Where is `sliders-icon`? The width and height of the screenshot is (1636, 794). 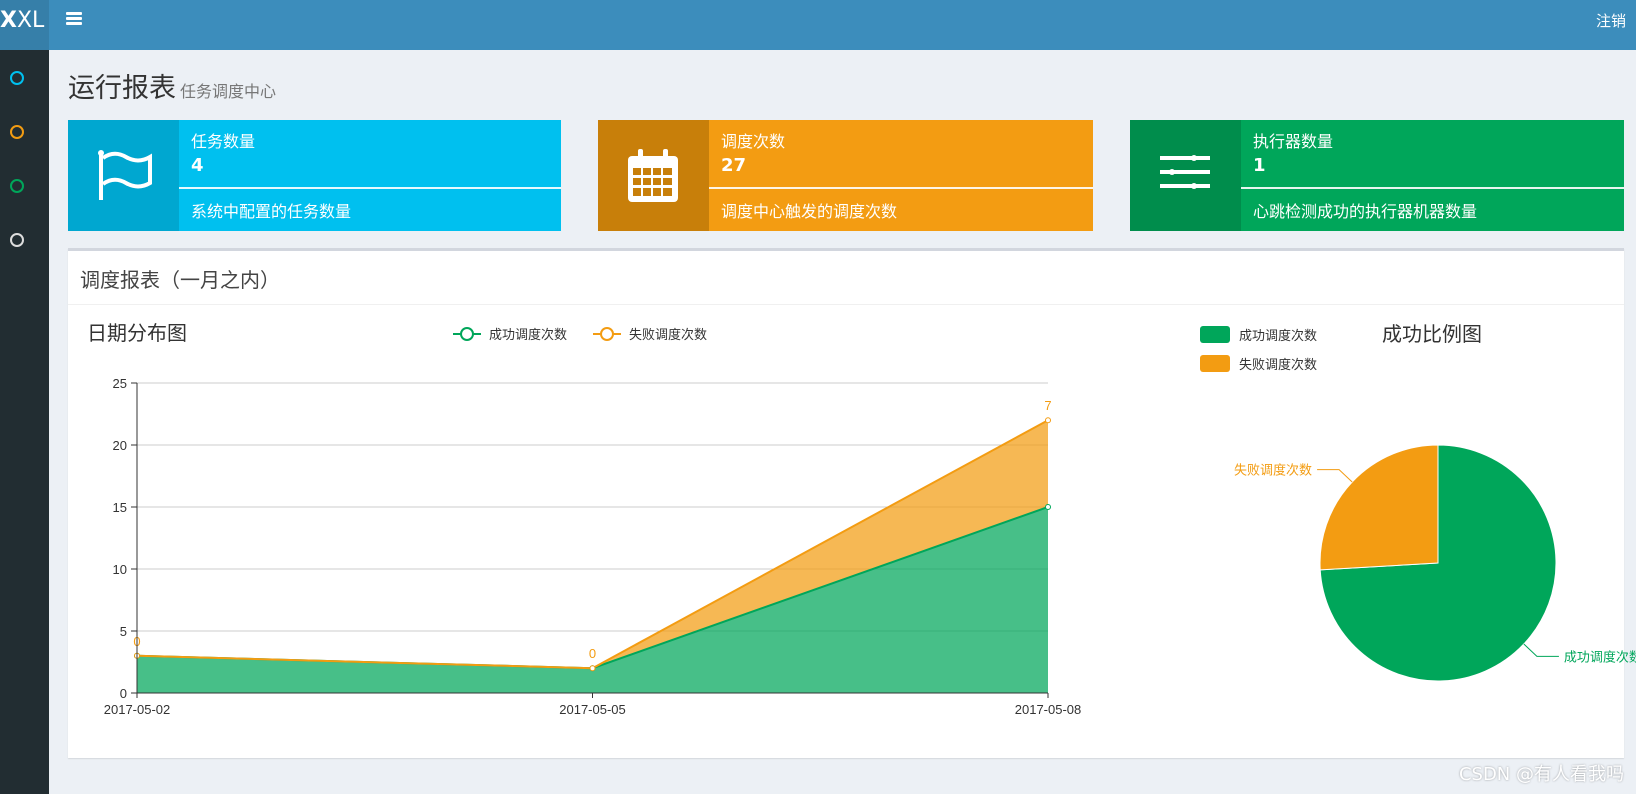 sliders-icon is located at coordinates (1185, 172).